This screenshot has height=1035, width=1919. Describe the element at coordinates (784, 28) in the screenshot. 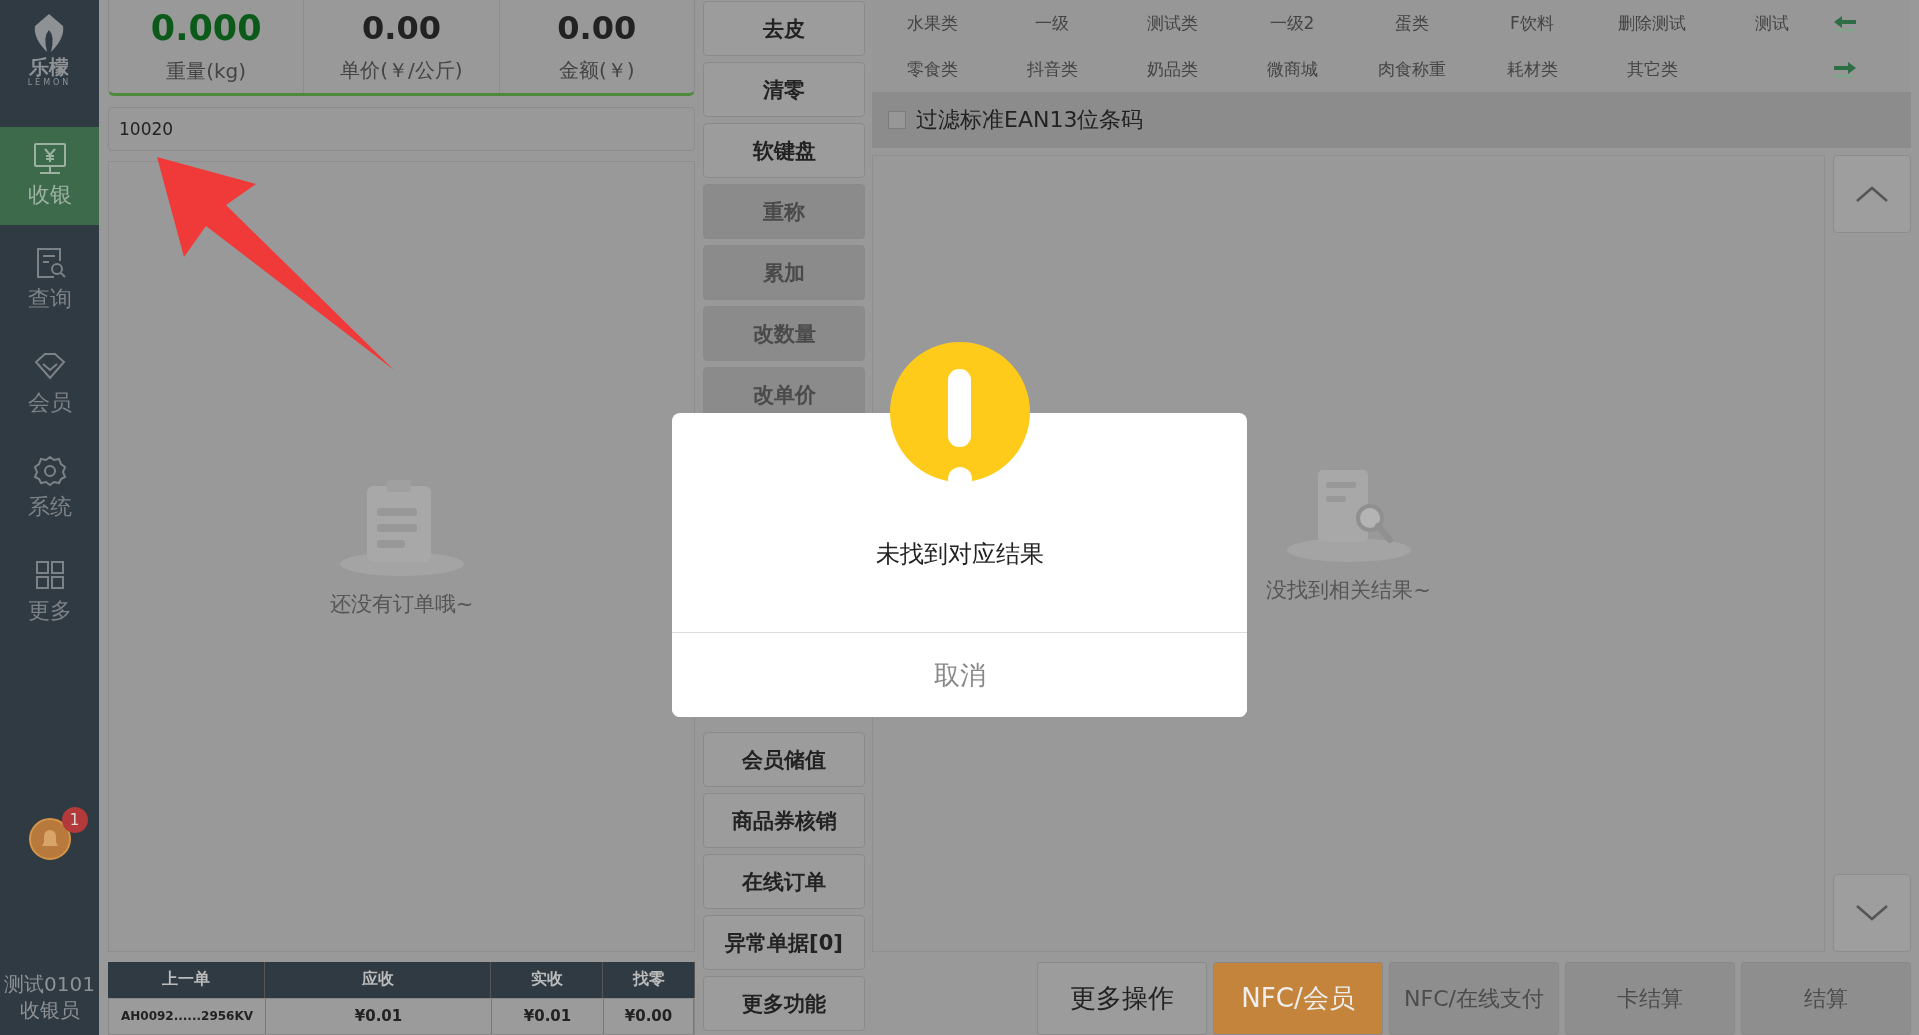

I see `function-button: 去皮` at that location.